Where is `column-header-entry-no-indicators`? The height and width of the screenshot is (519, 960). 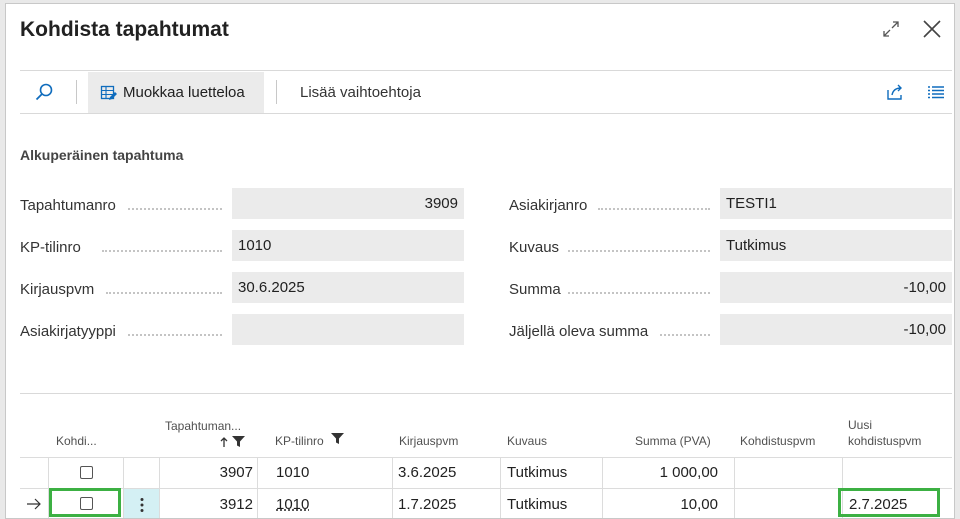
column-header-entry-no-indicators is located at coordinates (235, 442).